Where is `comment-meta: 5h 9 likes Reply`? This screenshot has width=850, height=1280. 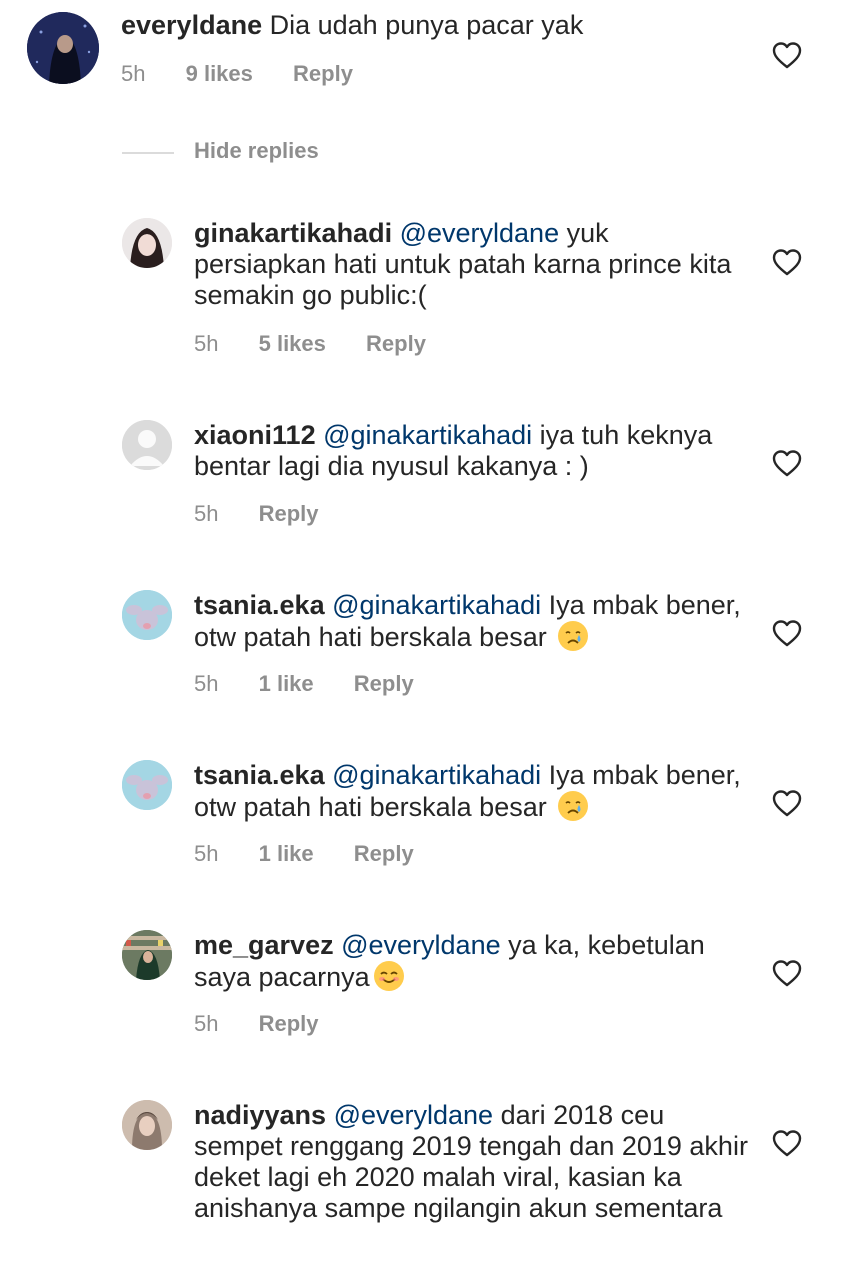 comment-meta: 5h 9 likes Reply is located at coordinates (254, 74).